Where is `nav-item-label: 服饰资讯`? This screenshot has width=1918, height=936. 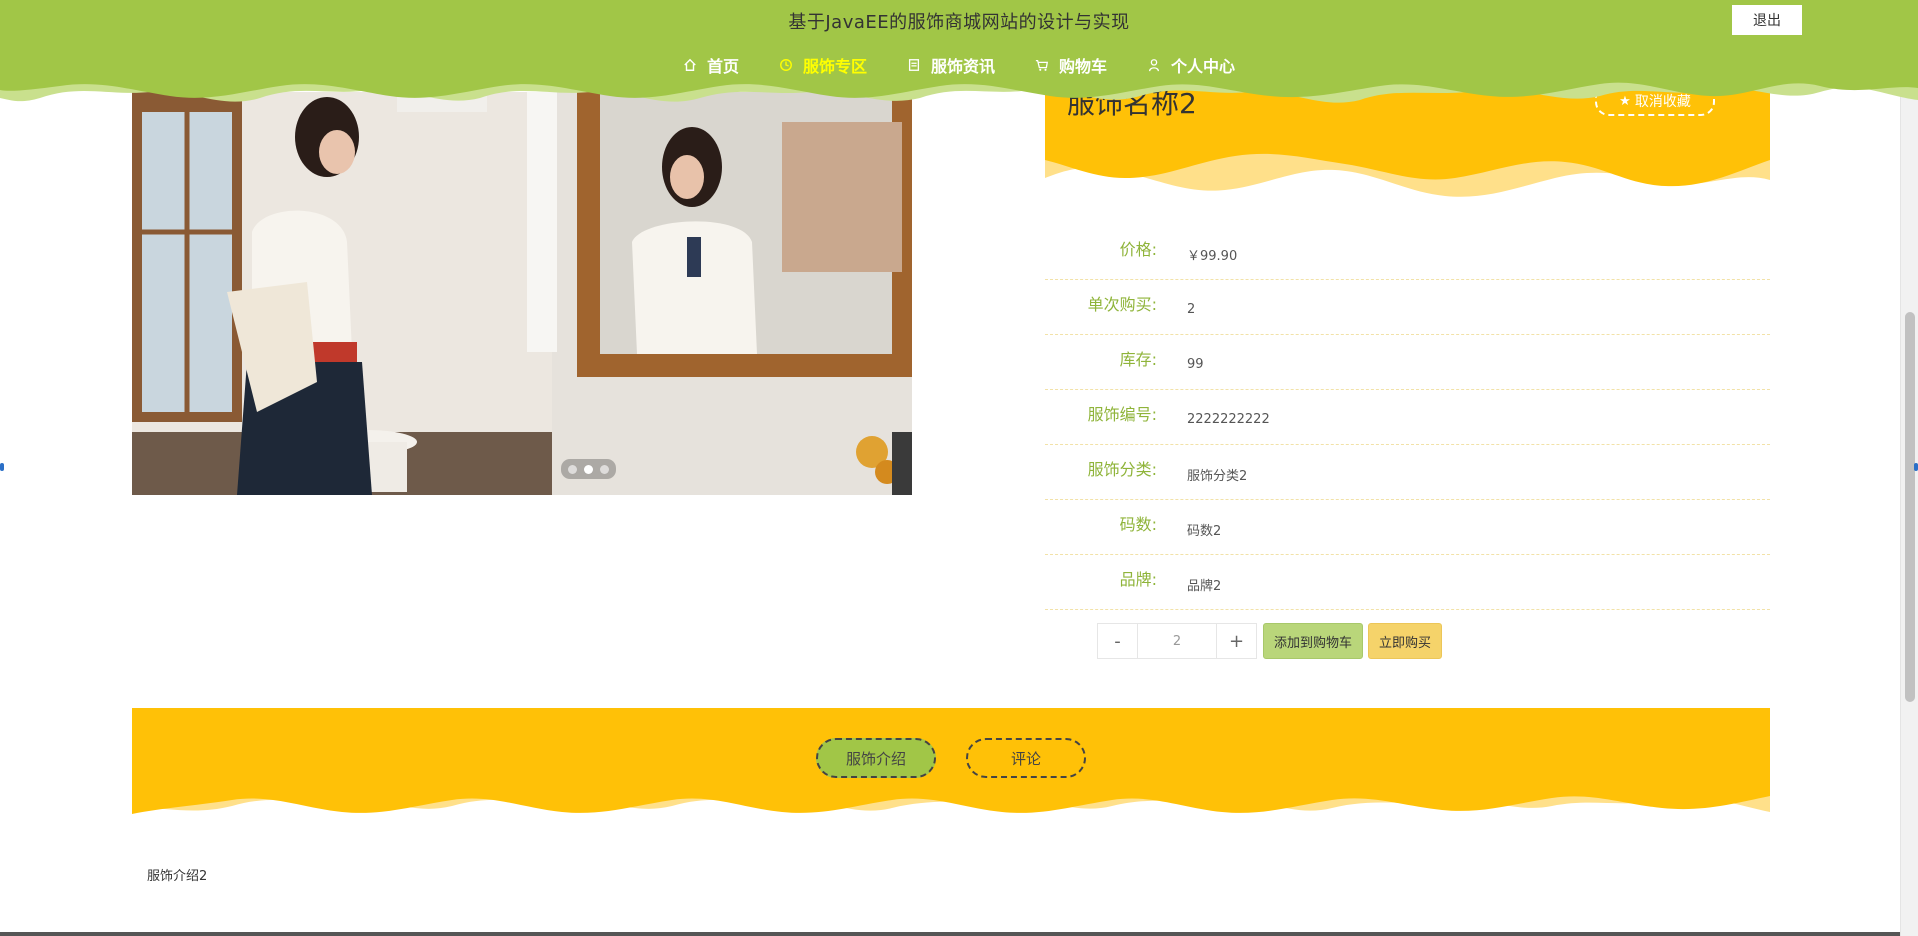 nav-item-label: 服饰资讯 is located at coordinates (962, 66).